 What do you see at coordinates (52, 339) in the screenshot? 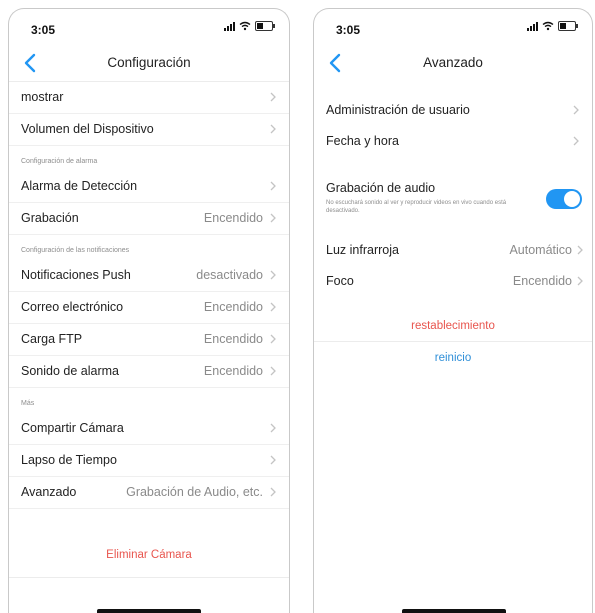
I see `row-label: Carga FTP` at bounding box center [52, 339].